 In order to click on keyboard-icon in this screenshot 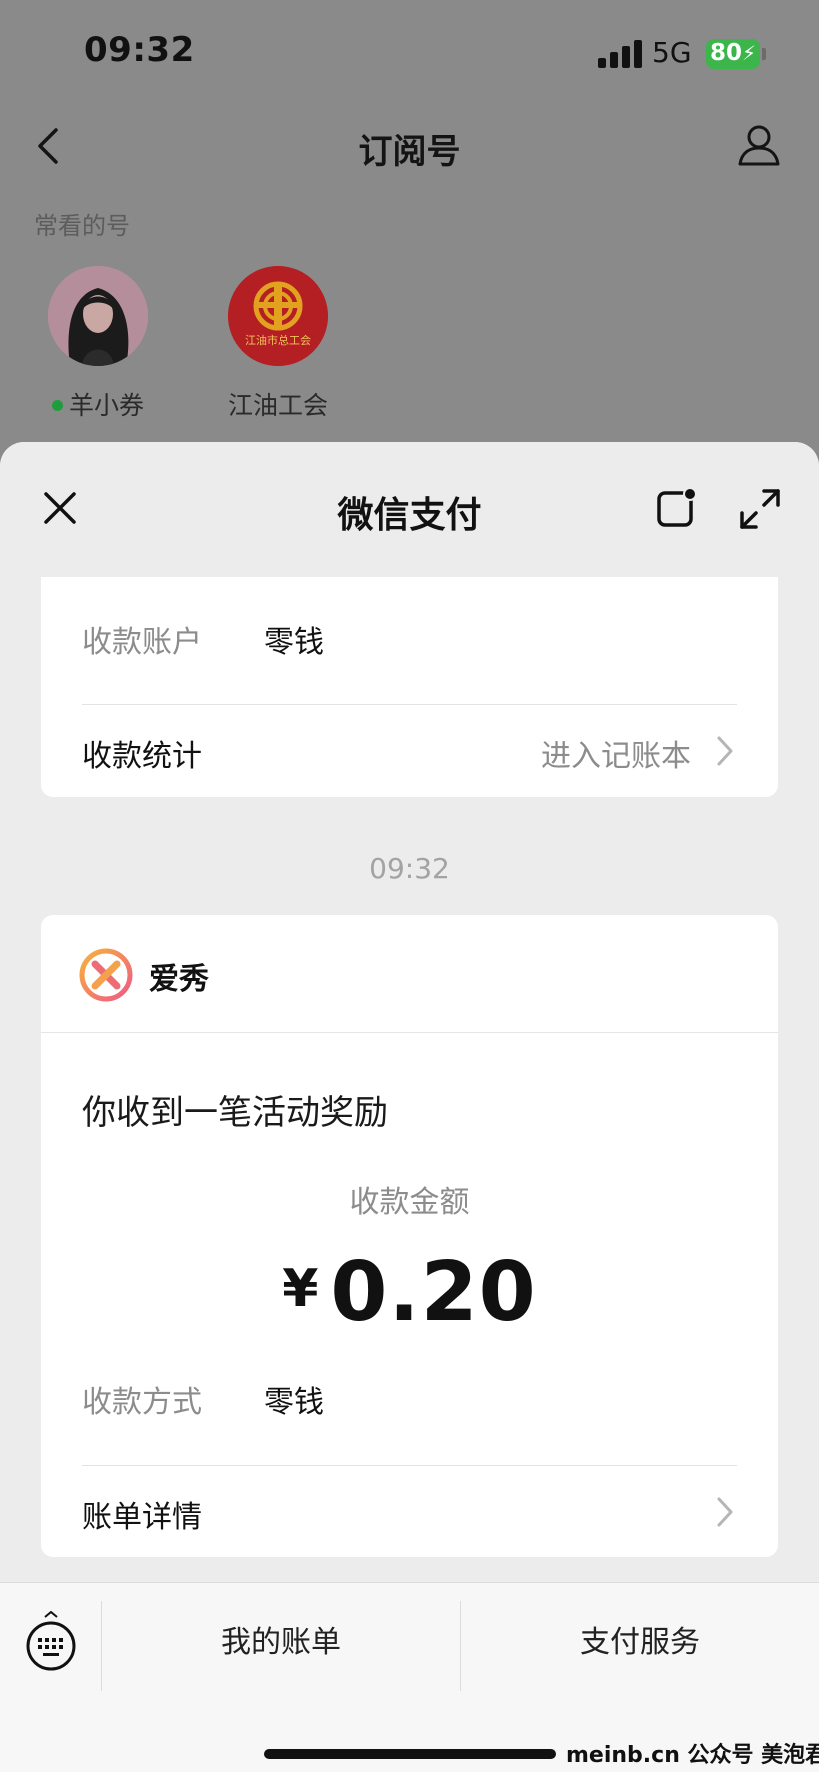, I will do `click(51, 1640)`.